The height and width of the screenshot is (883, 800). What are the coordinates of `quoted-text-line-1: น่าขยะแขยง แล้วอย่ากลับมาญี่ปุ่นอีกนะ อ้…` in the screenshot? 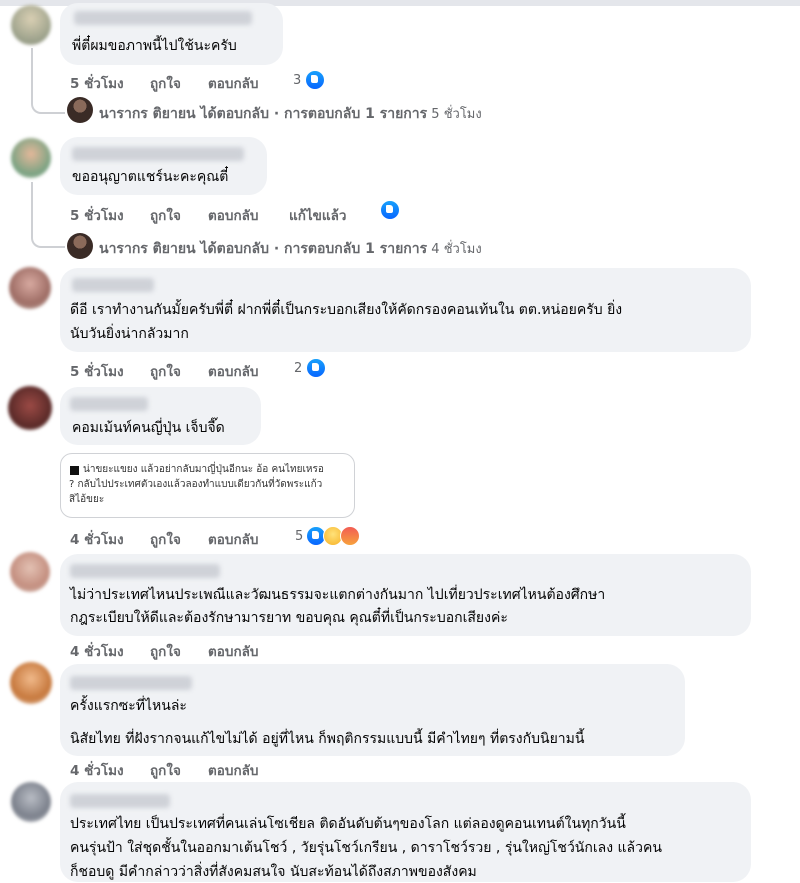 It's located at (203, 469).